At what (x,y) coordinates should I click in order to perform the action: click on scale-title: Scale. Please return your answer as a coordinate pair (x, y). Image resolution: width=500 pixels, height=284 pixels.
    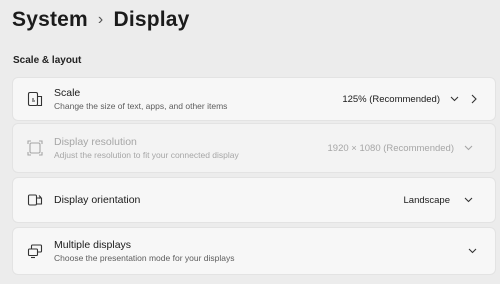
    Looking at the image, I should click on (67, 93).